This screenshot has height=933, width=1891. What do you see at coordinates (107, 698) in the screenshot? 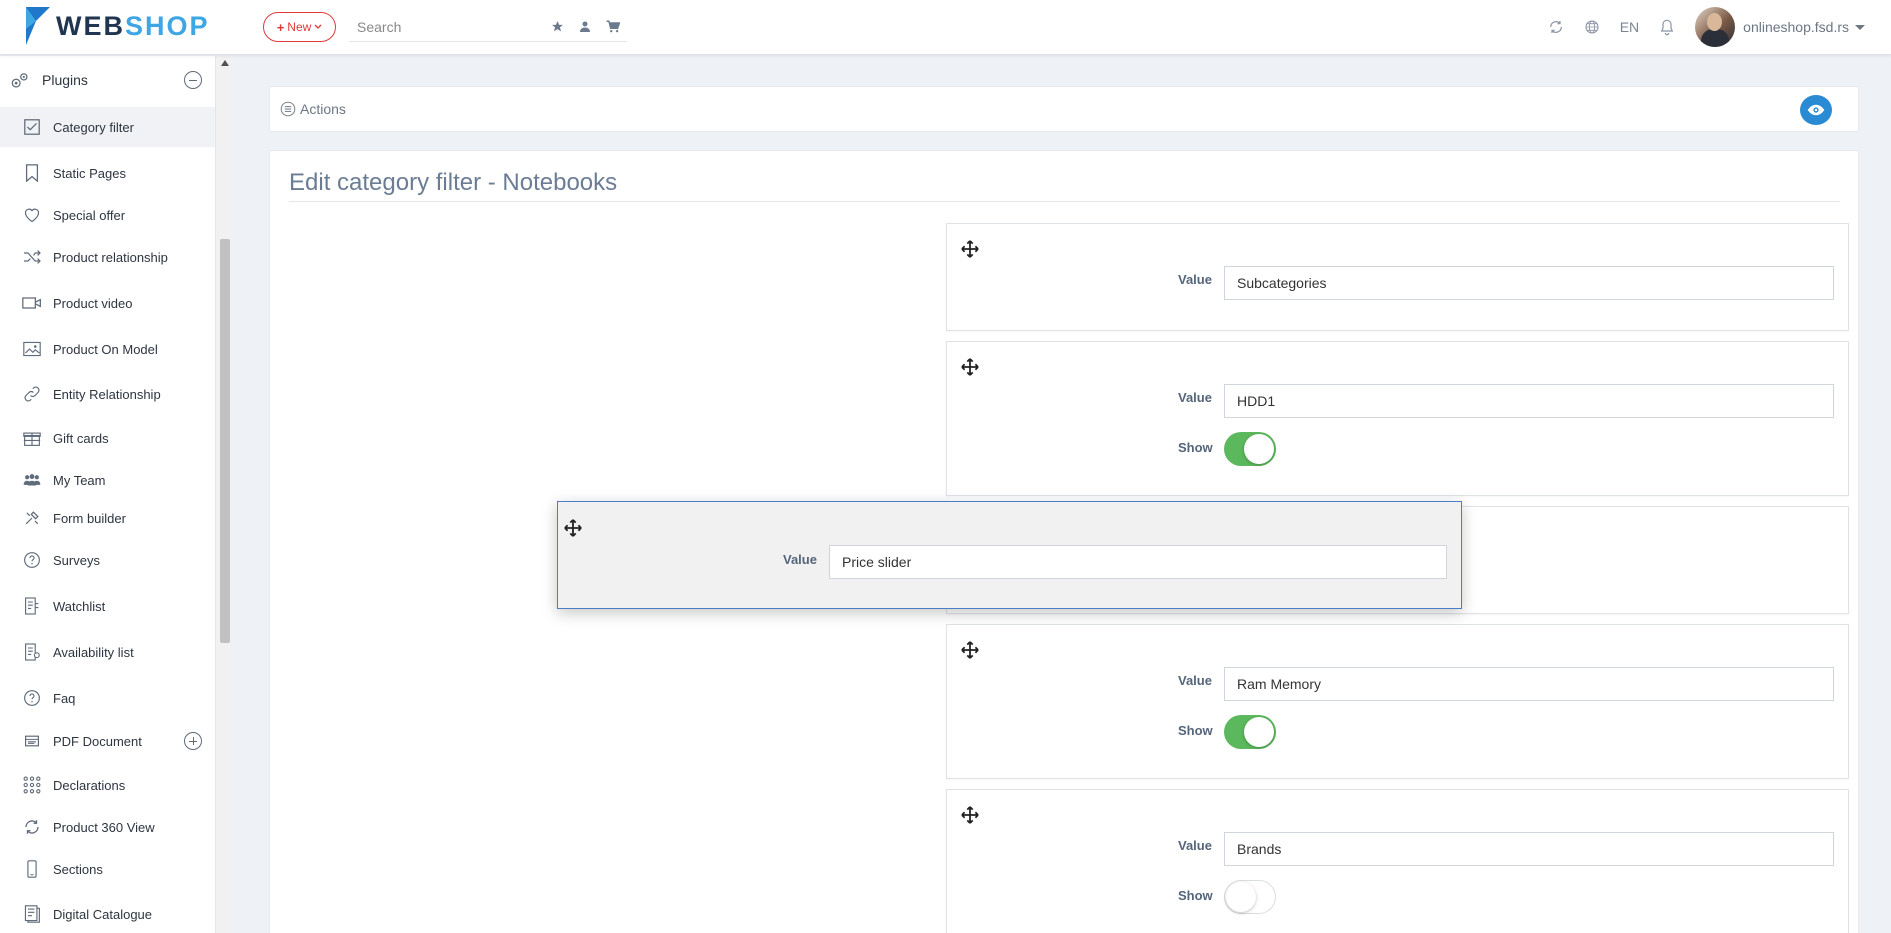
I see `sidebar-item-faq: Faq` at bounding box center [107, 698].